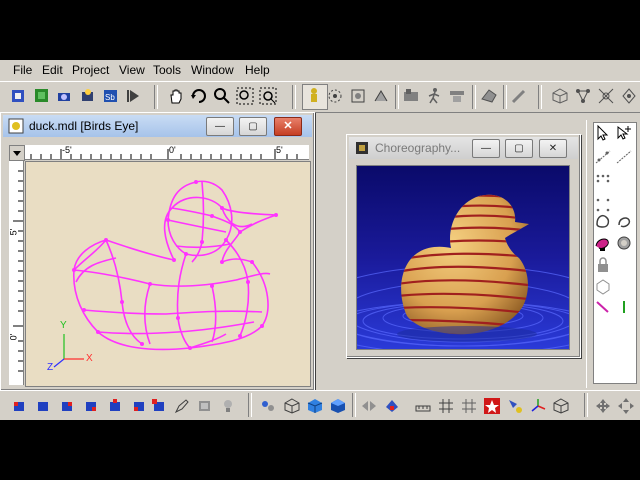  I want to click on ruler-top: -5' 0' 5', so click(167, 152).